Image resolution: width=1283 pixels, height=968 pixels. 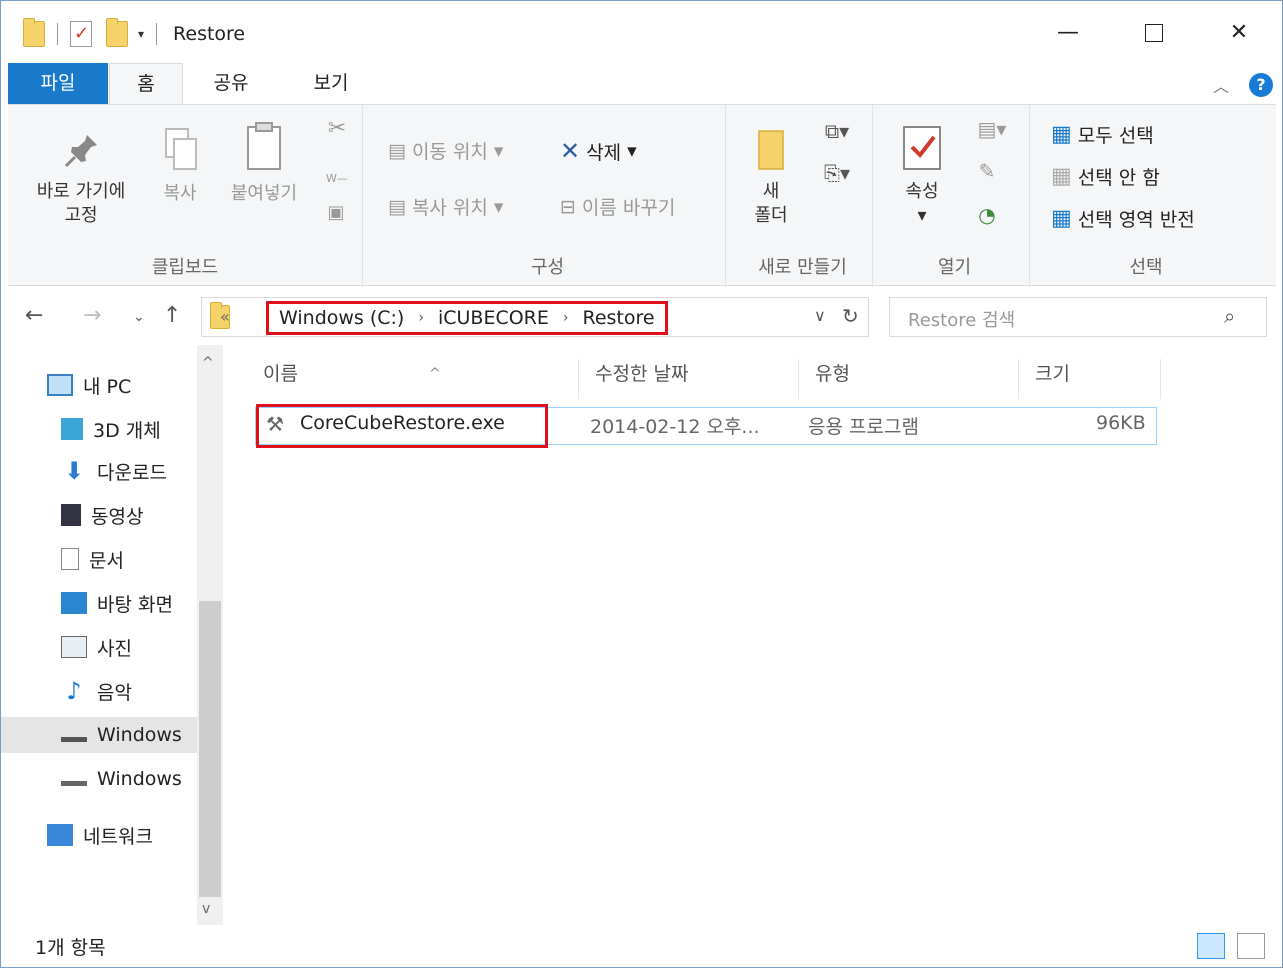 What do you see at coordinates (445, 150) in the screenshot?
I see `move-to-button: ▤ 이동 위치 ▾` at bounding box center [445, 150].